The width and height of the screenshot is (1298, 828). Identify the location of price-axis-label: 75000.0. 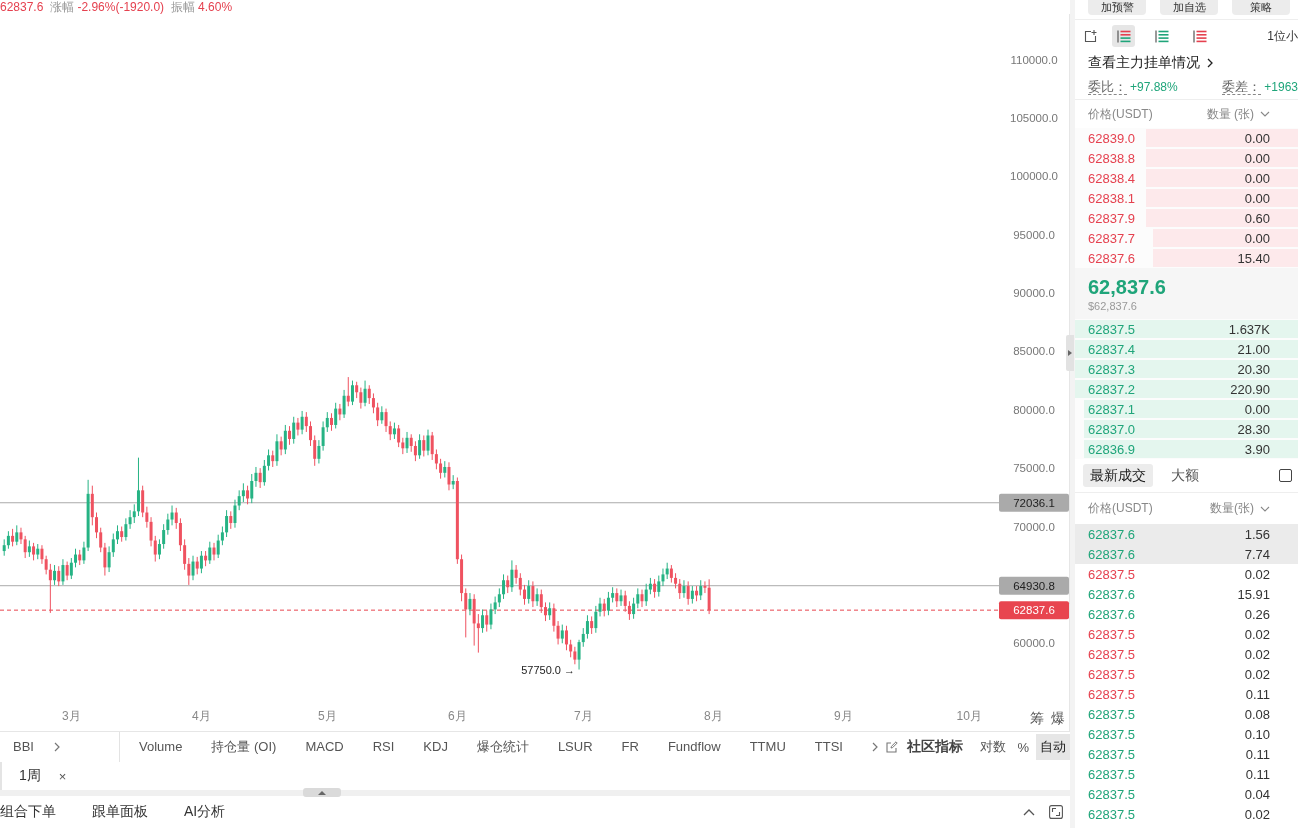
(1034, 468).